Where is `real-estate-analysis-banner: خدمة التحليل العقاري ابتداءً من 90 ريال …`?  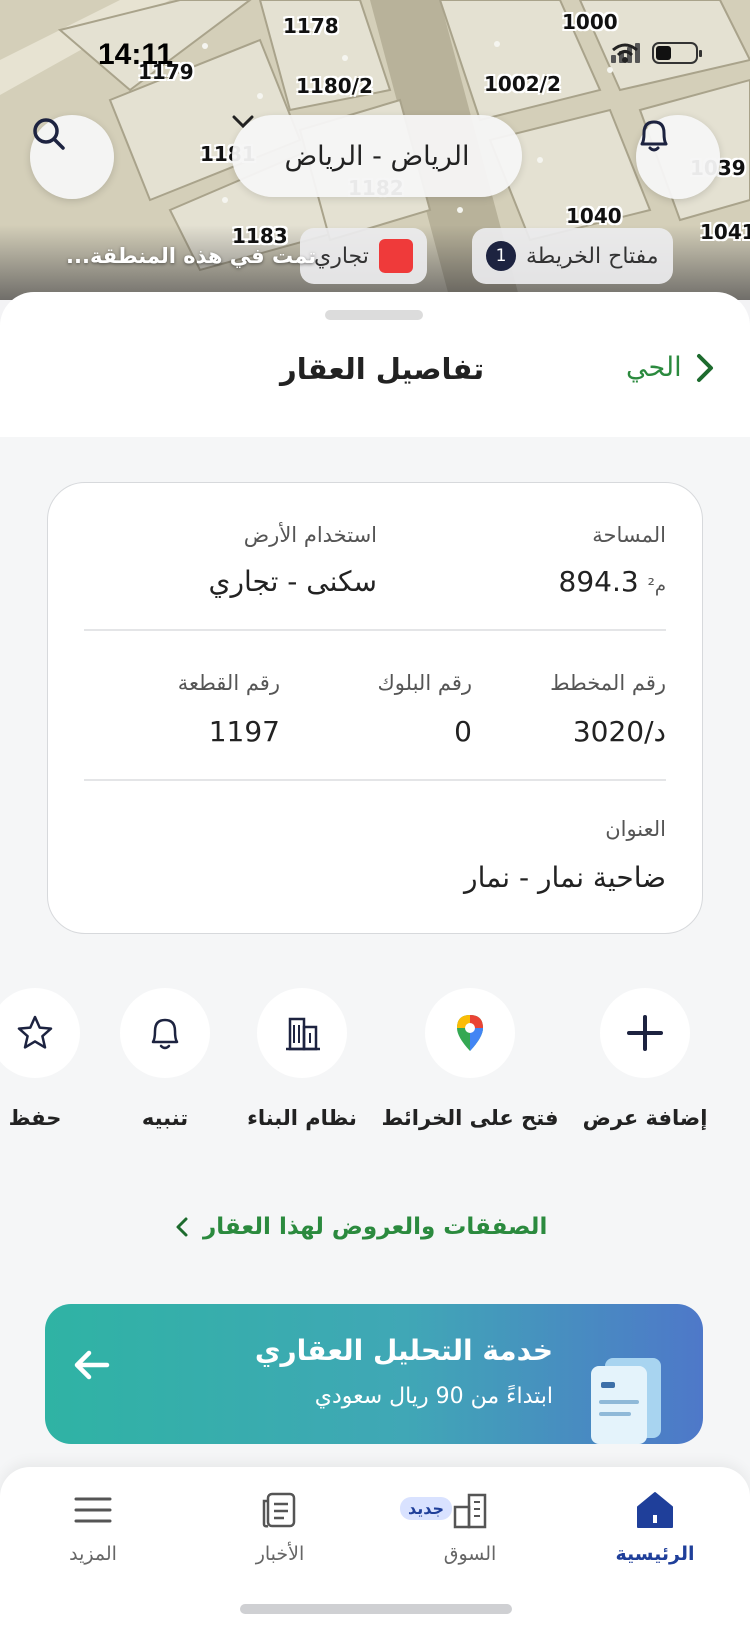 real-estate-analysis-banner: خدمة التحليل العقاري ابتداءً من 90 ريال … is located at coordinates (374, 1374).